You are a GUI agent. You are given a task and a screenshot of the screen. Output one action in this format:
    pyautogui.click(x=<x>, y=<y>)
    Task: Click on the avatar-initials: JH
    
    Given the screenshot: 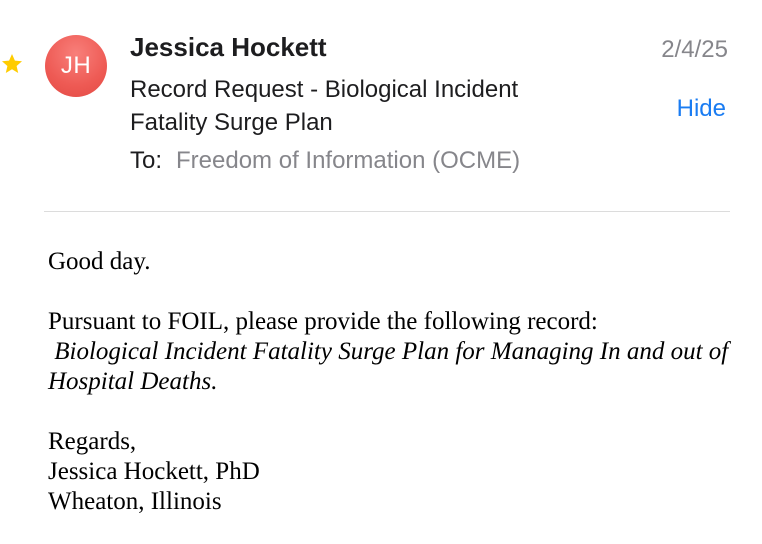 What is the action you would take?
    pyautogui.click(x=76, y=65)
    